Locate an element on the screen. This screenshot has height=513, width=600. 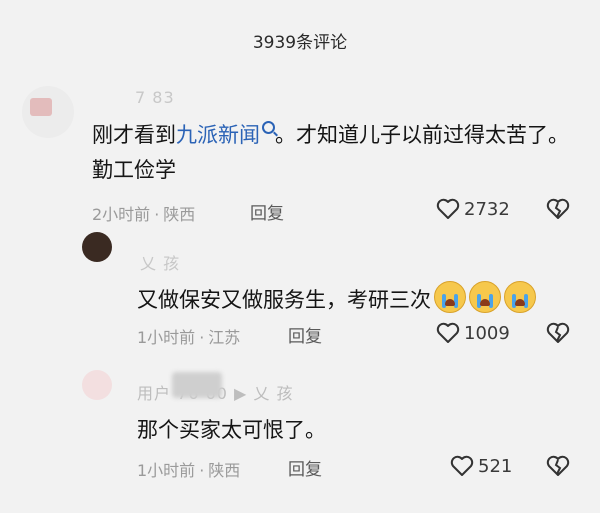
like-count: 2732 is located at coordinates (487, 209).